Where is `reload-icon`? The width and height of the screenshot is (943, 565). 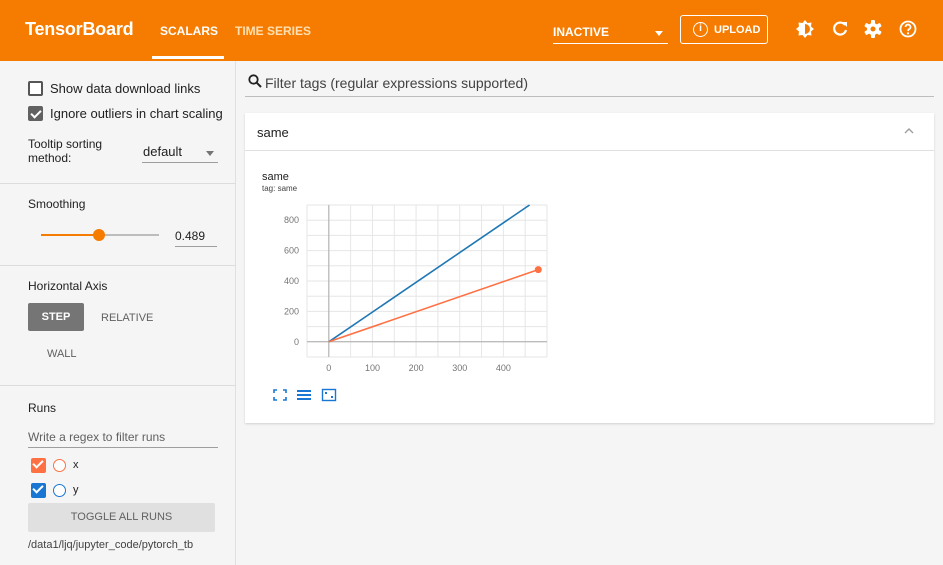 reload-icon is located at coordinates (840, 29).